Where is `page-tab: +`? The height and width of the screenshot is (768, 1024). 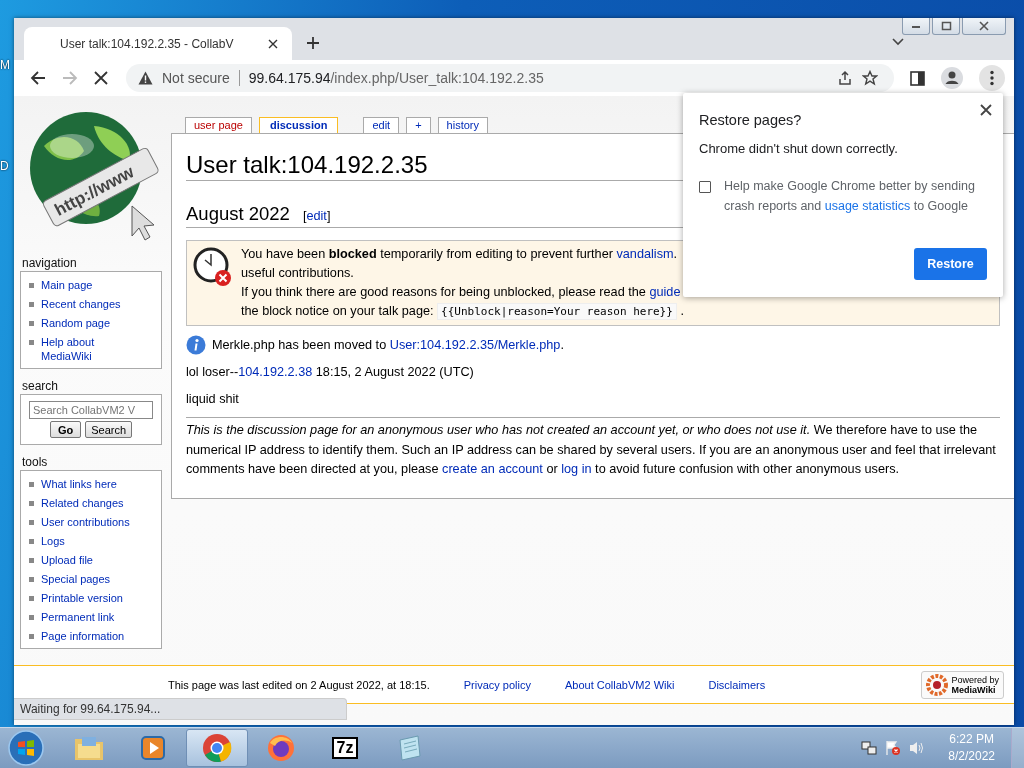 page-tab: + is located at coordinates (418, 125).